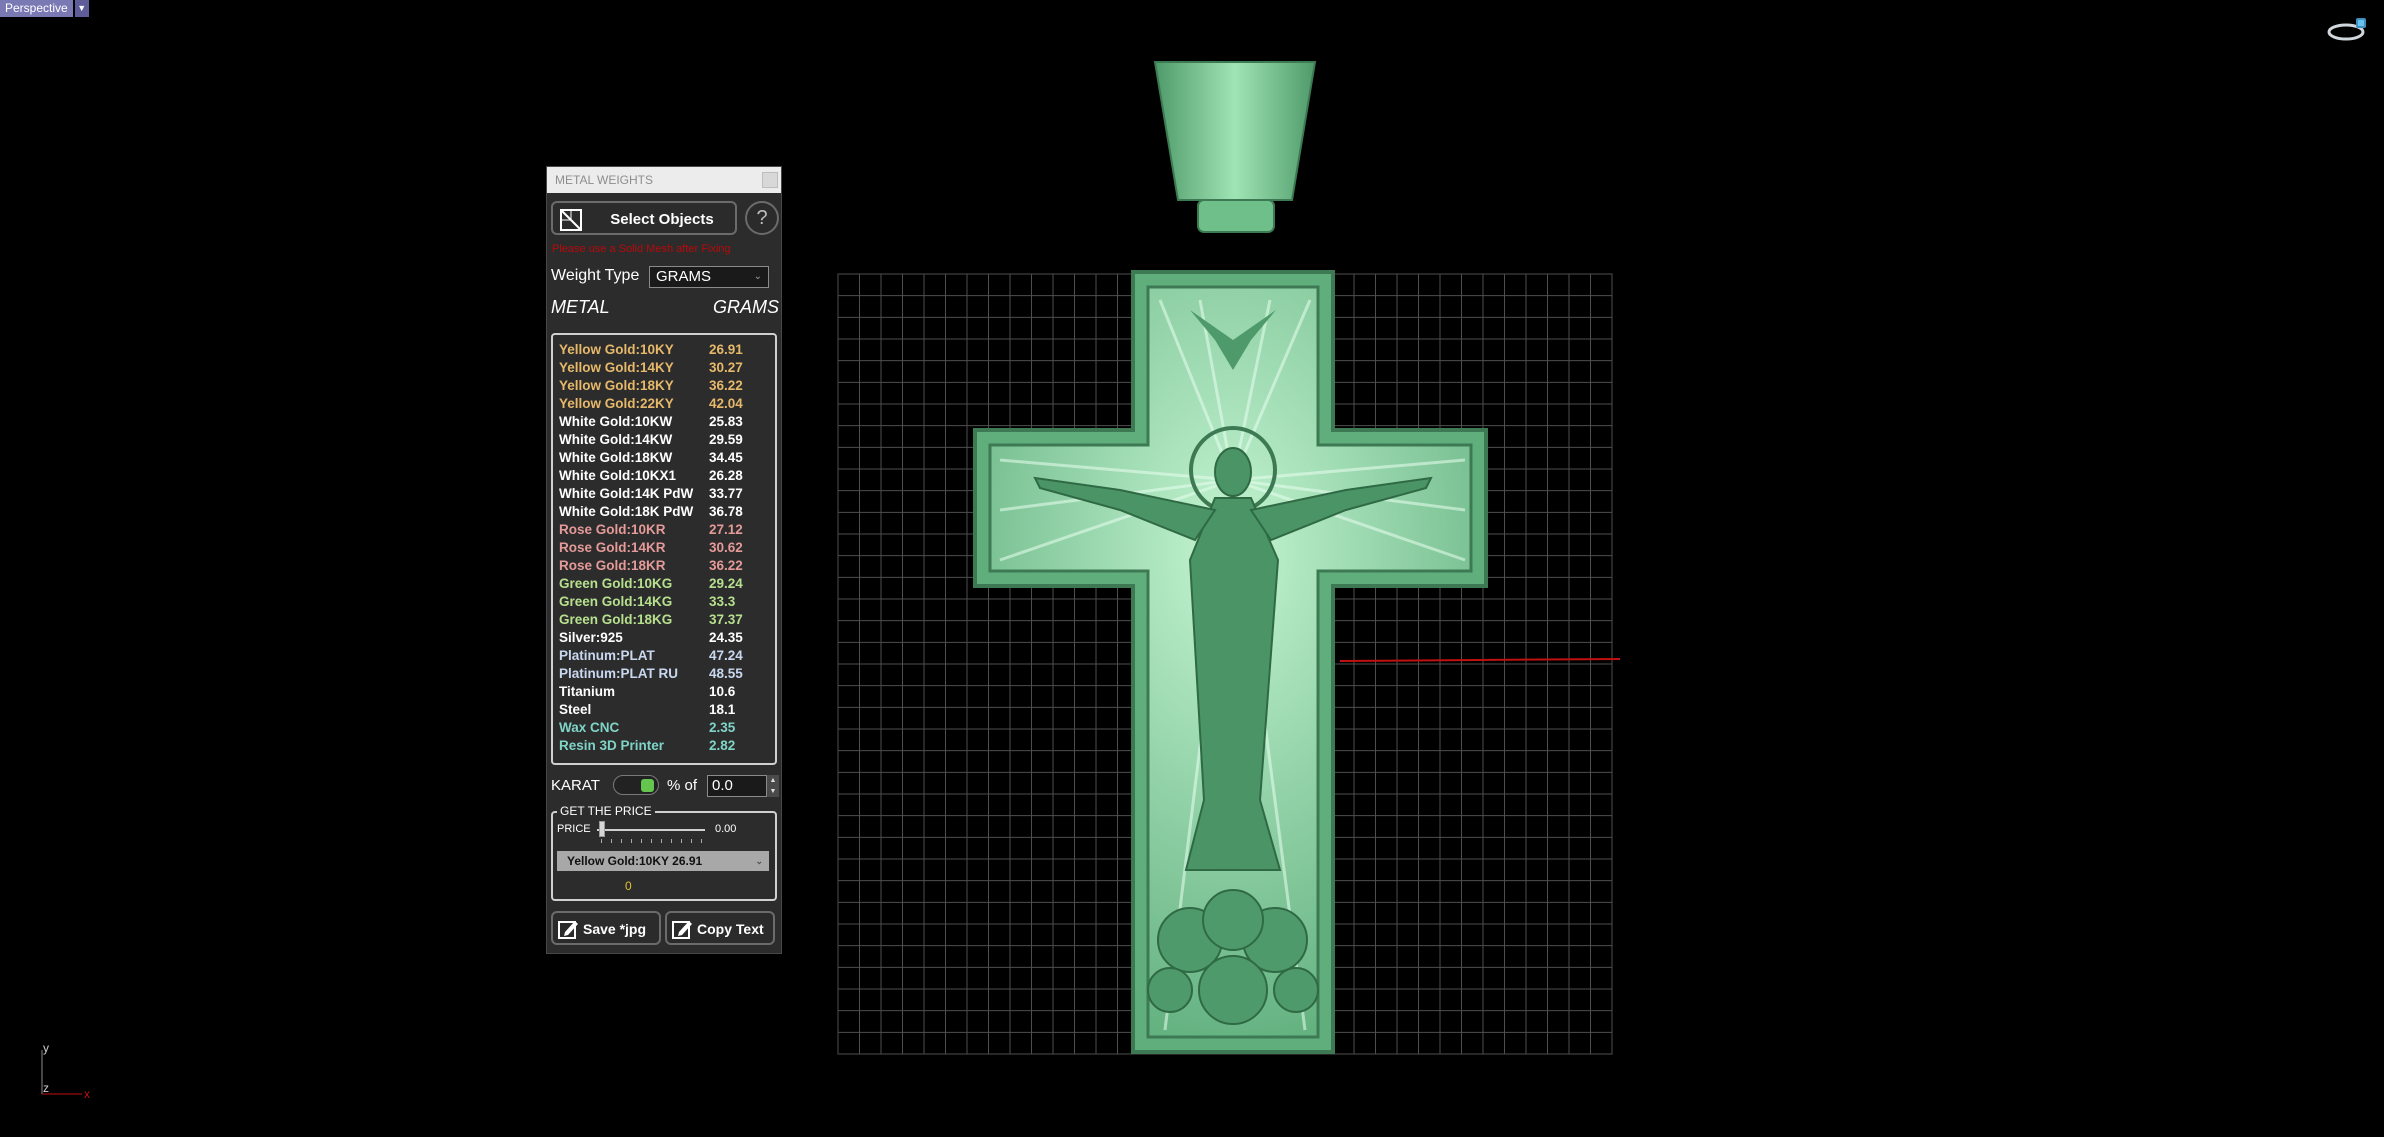  What do you see at coordinates (571, 220) in the screenshot?
I see `select-objects-icon` at bounding box center [571, 220].